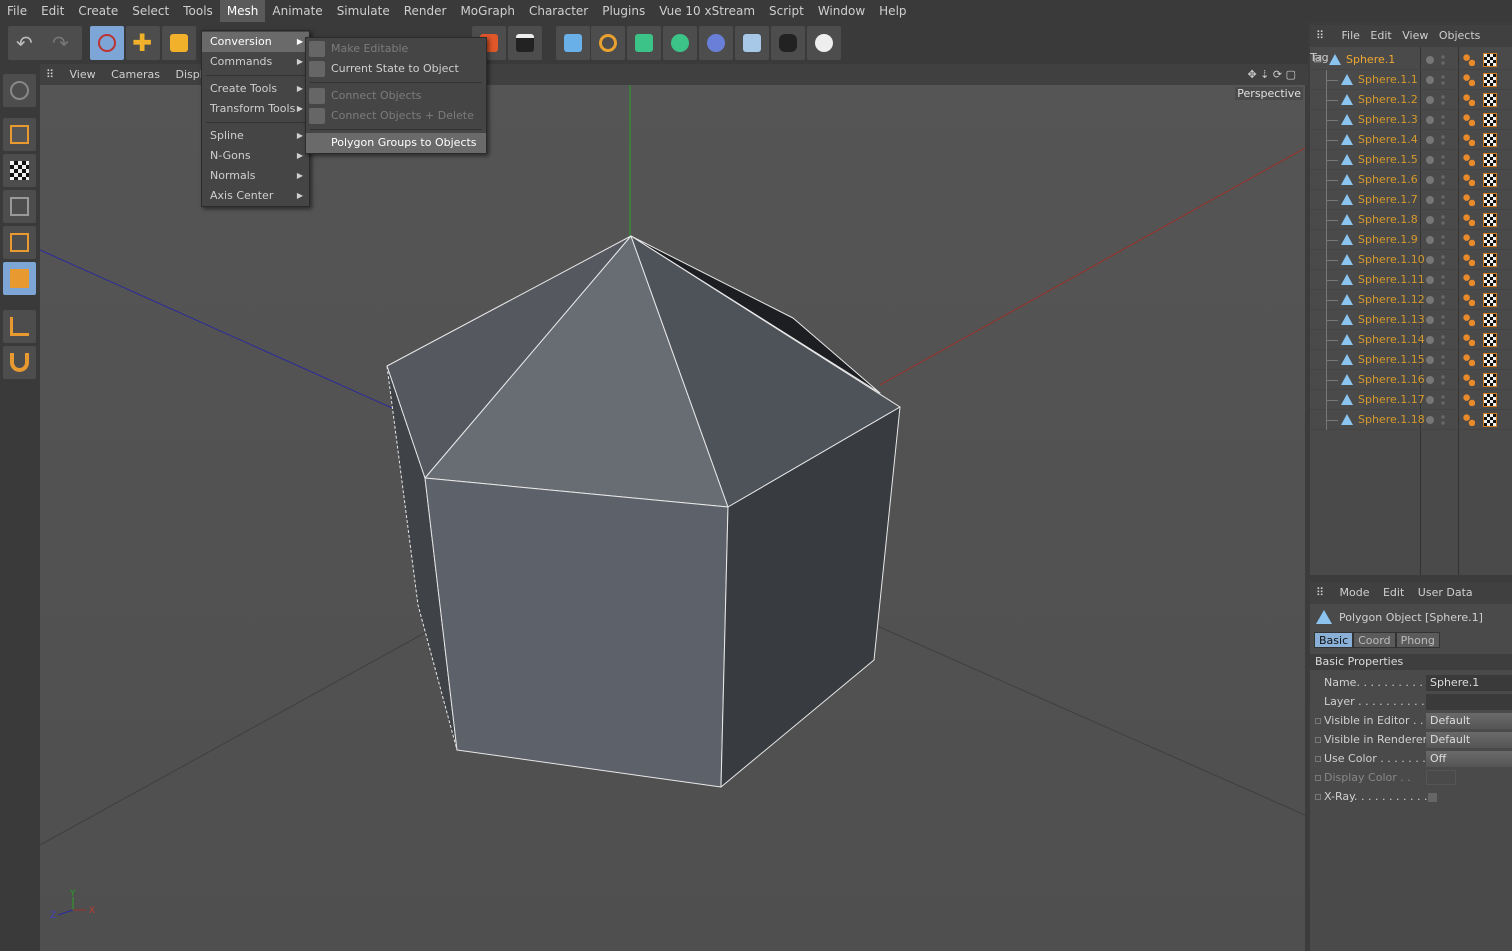  I want to click on spline-button, so click(608, 43).